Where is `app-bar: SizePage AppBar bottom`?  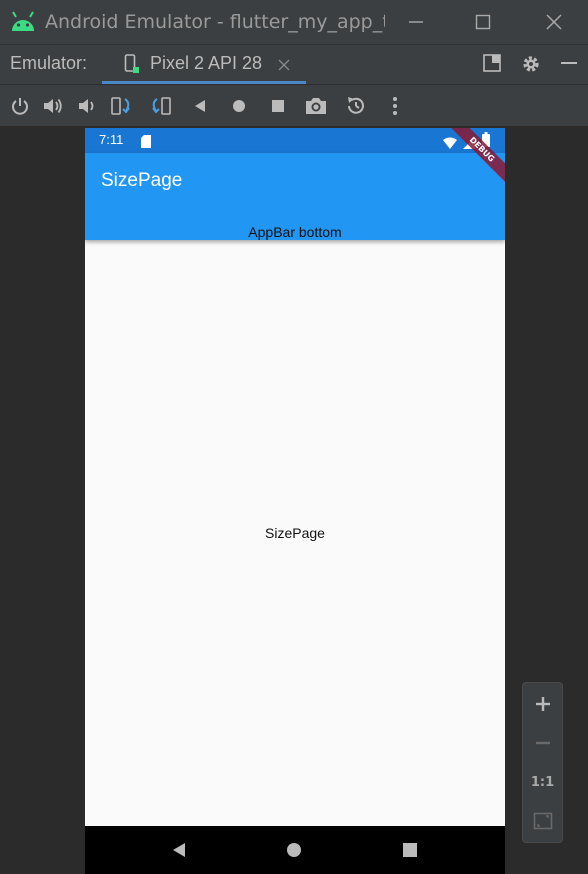 app-bar: SizePage AppBar bottom is located at coordinates (295, 196).